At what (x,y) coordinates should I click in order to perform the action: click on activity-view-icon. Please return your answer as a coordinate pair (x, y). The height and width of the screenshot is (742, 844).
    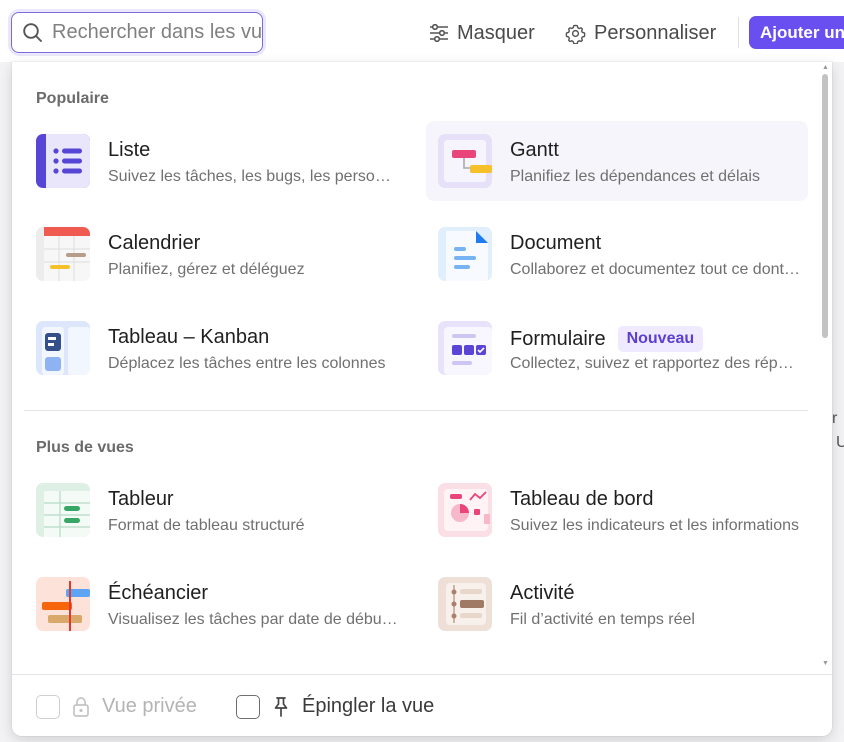
    Looking at the image, I should click on (465, 604).